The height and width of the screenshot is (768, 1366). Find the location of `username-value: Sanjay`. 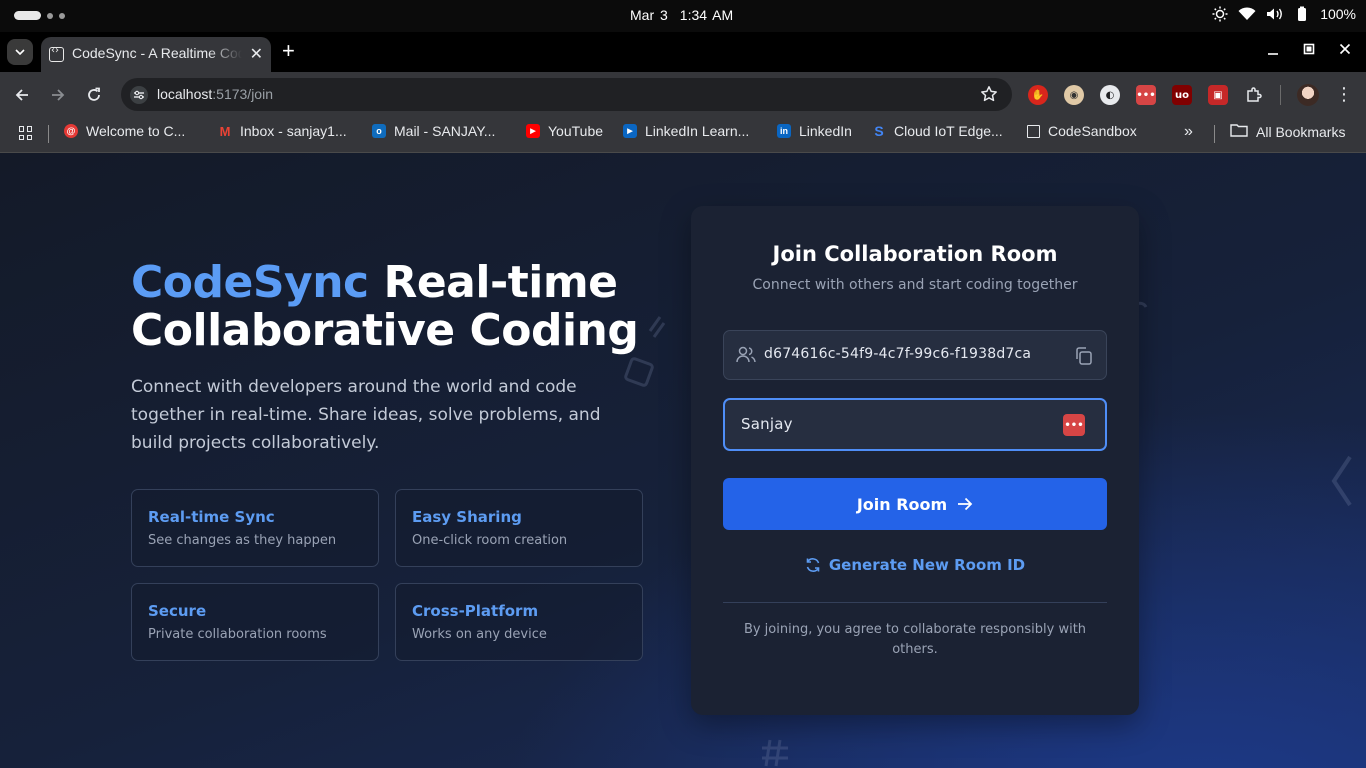

username-value: Sanjay is located at coordinates (767, 424).